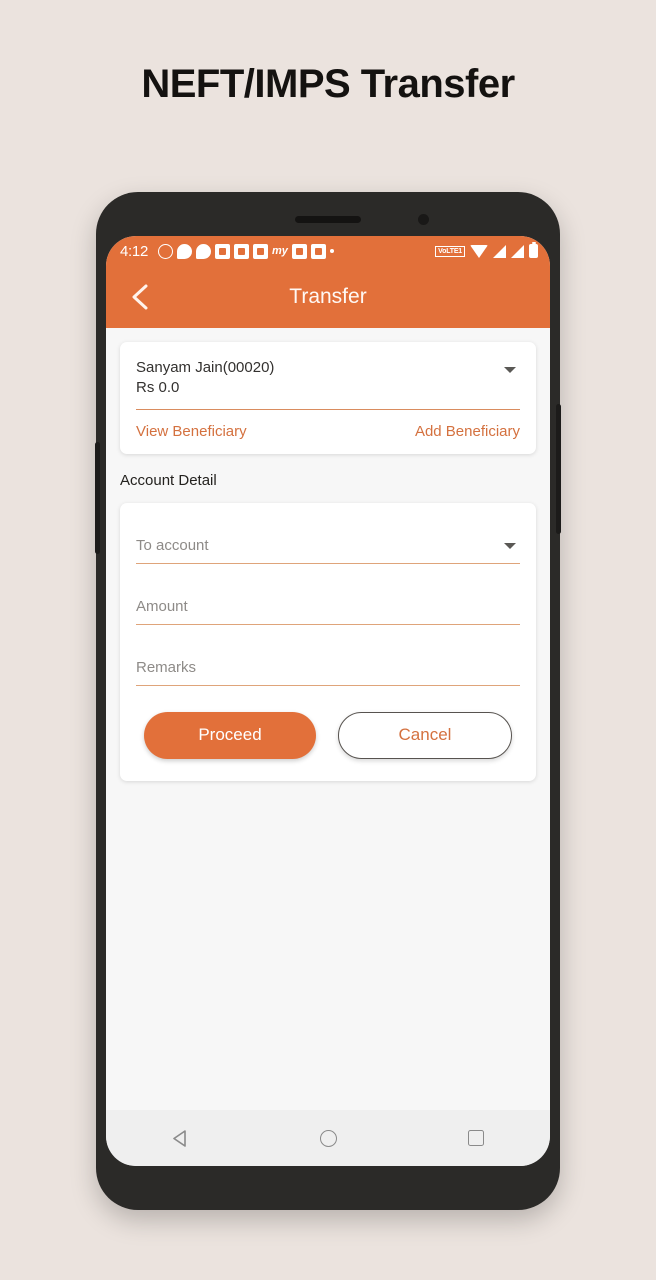 The width and height of the screenshot is (656, 1280). Describe the element at coordinates (328, 546) in the screenshot. I see `to-account-field: To account` at that location.